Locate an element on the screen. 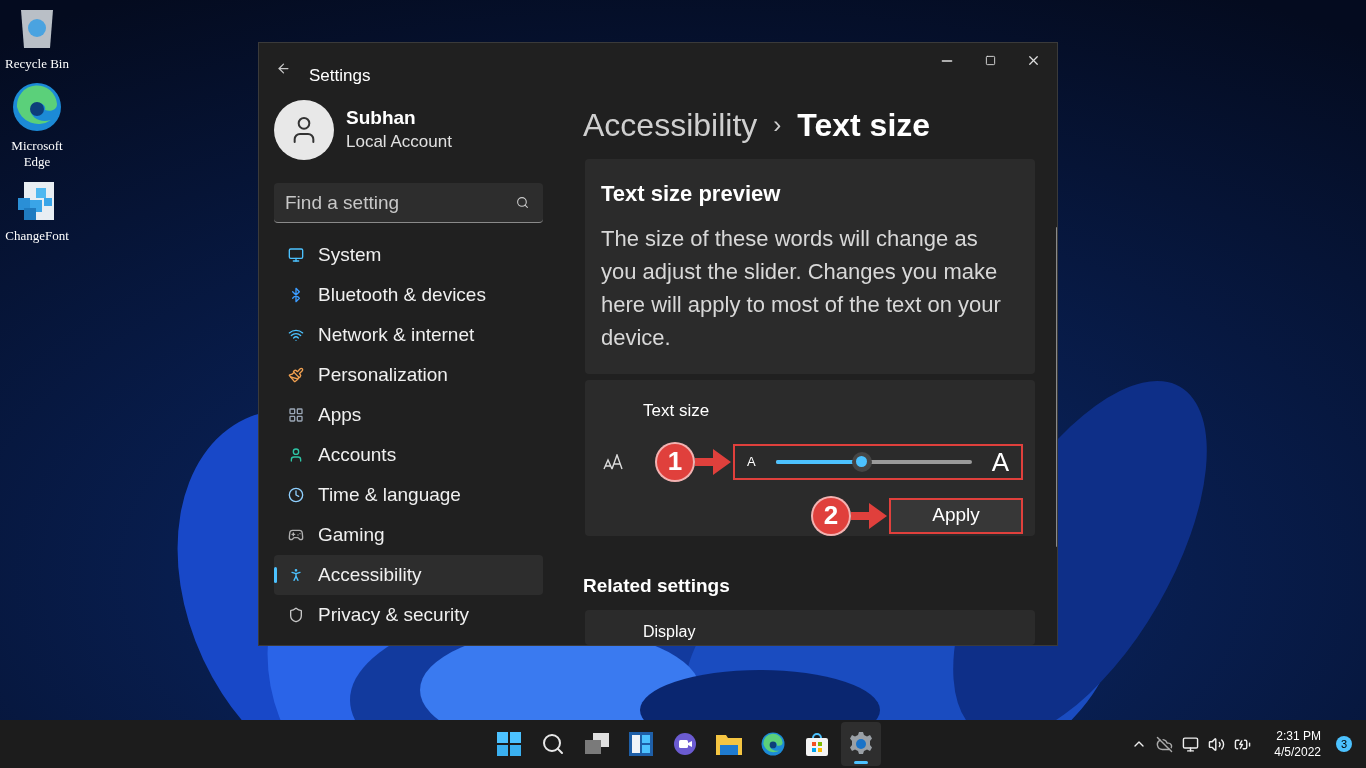  notification-badge: 3 is located at coordinates (1344, 744).